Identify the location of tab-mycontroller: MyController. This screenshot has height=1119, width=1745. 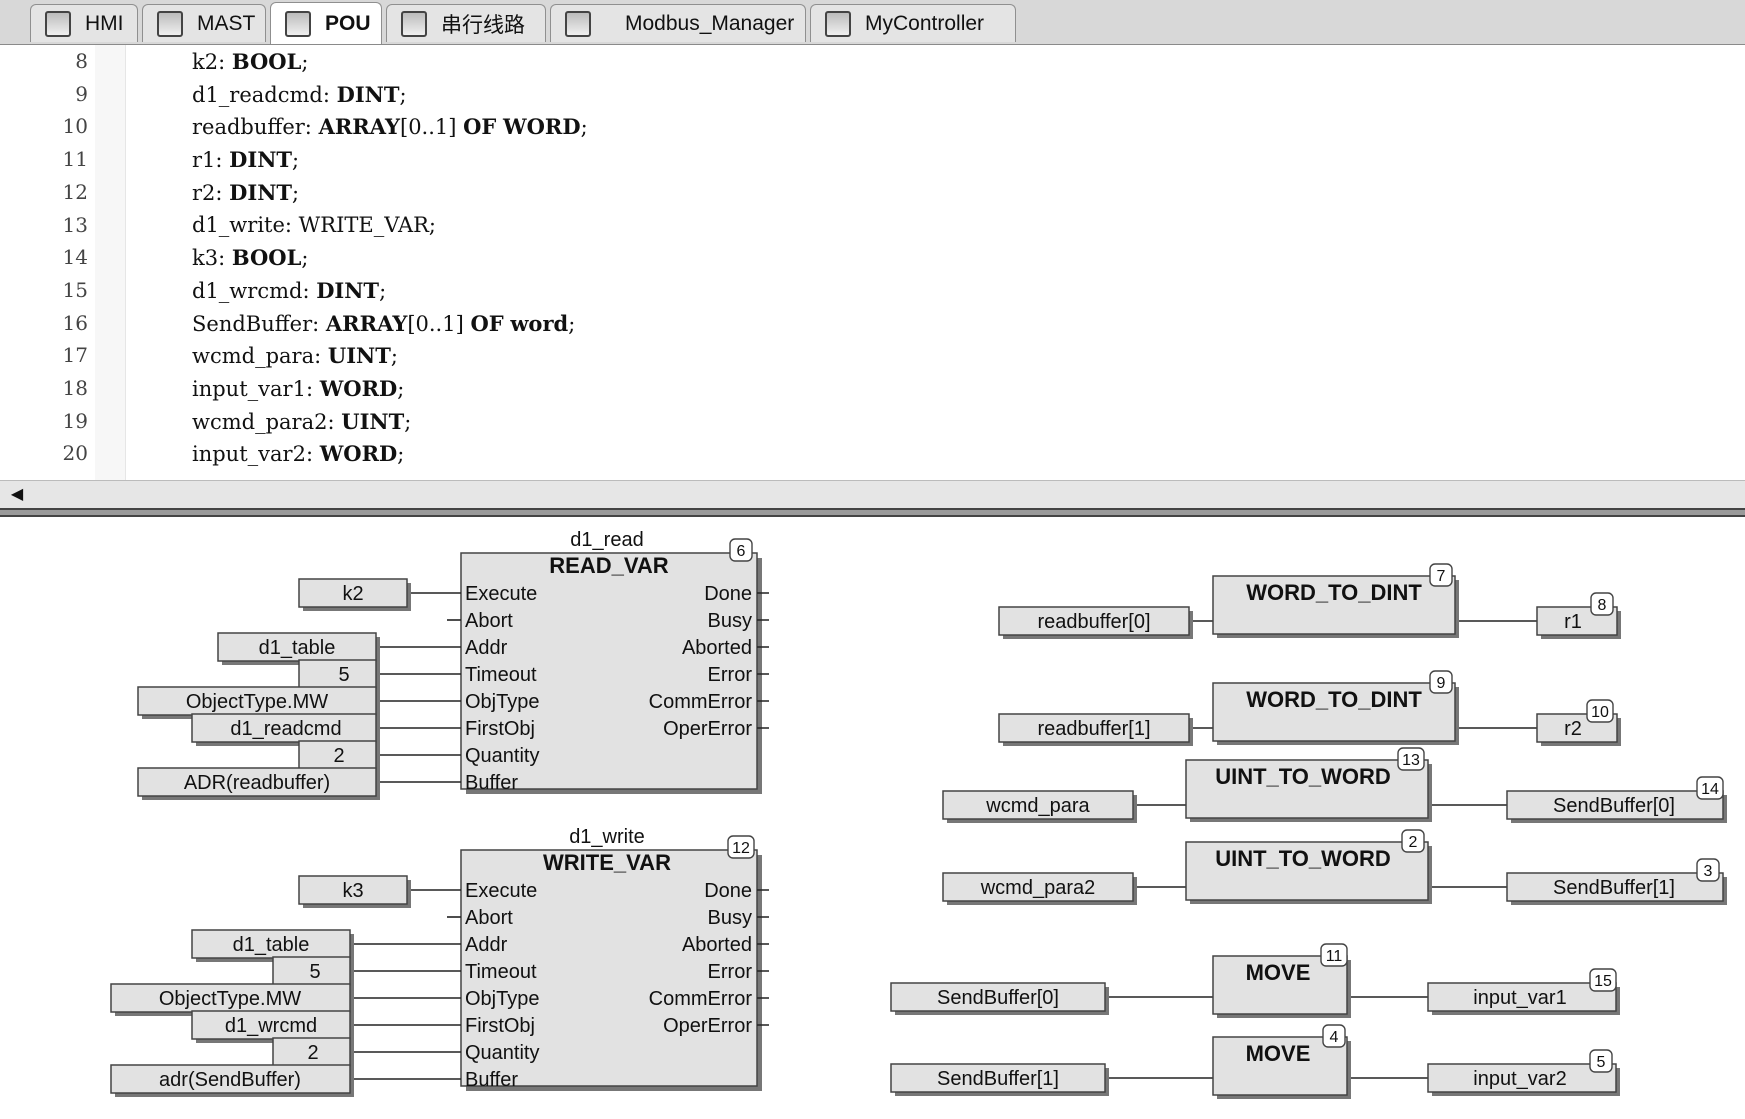
(913, 23).